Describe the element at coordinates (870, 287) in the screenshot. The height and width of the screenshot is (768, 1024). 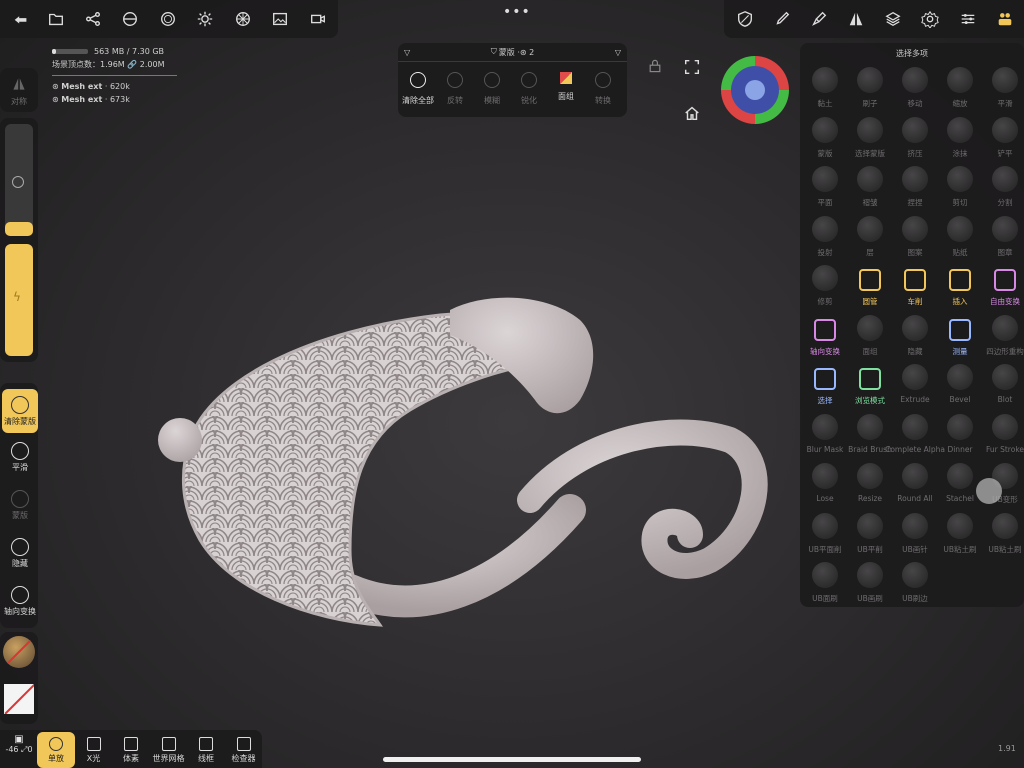
I see `tool-item: 圆管` at that location.